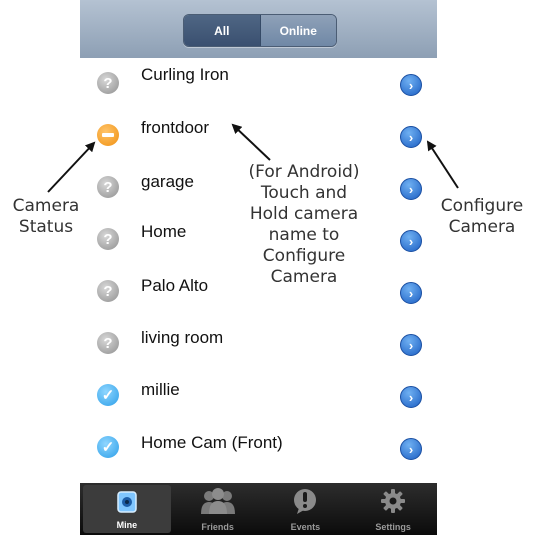  I want to click on configure-arrow, so click(442, 164).